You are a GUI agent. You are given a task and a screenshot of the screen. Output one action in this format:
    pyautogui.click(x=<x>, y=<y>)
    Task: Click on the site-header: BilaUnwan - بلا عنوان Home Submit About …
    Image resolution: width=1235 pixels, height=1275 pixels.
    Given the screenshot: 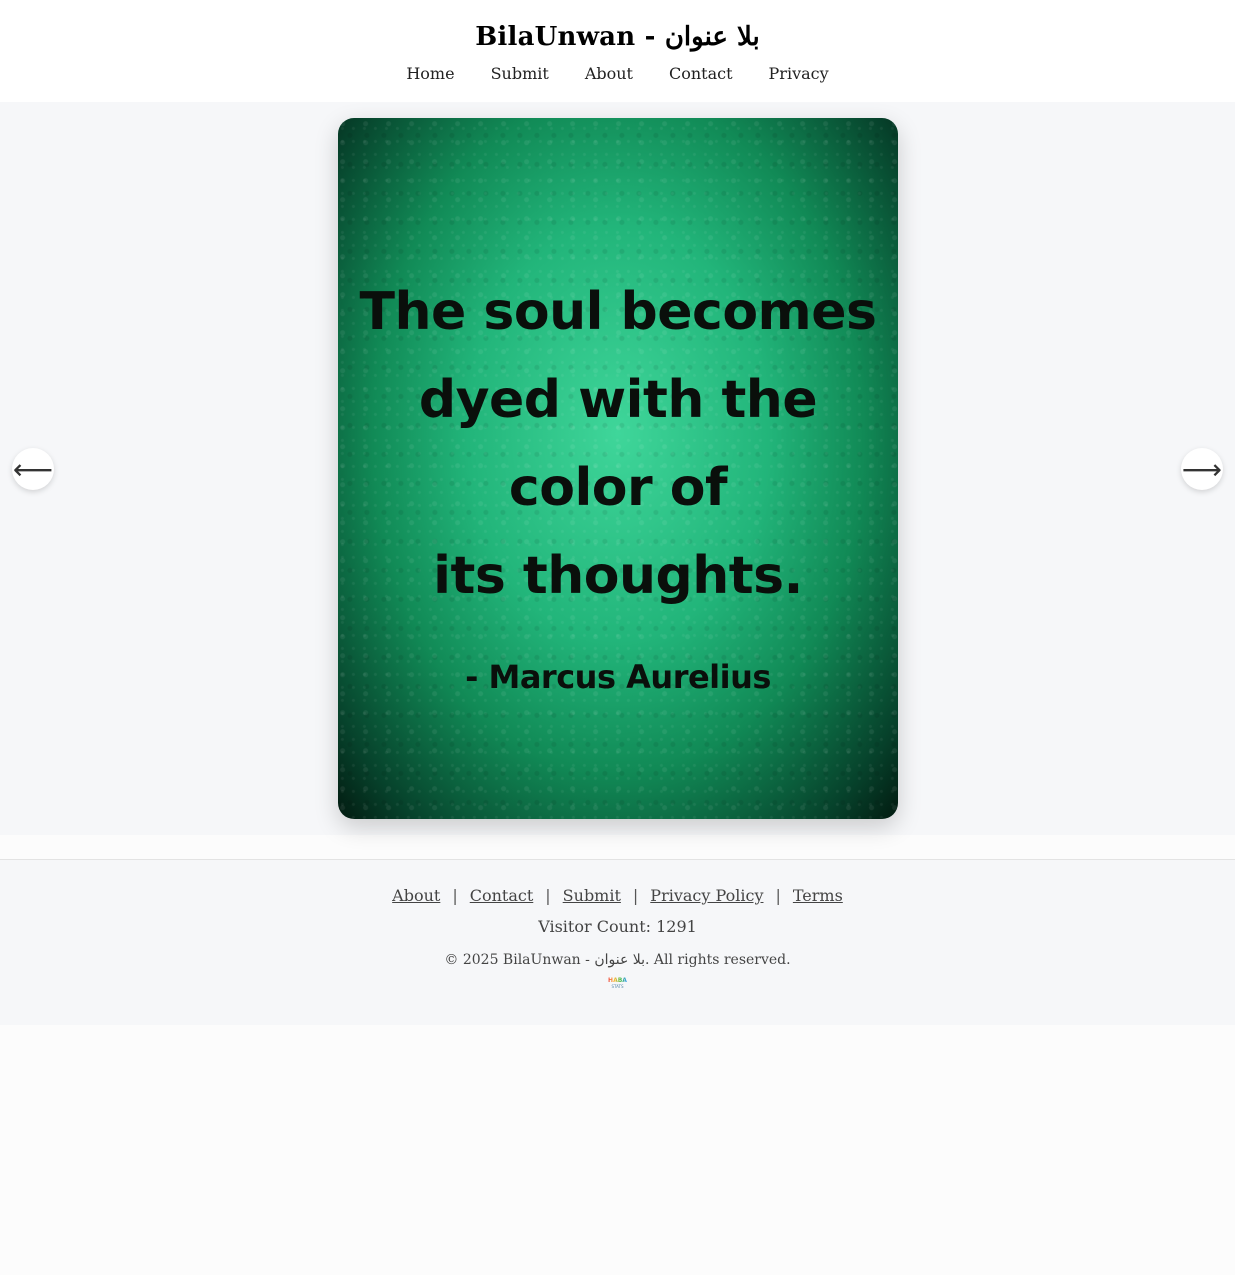 What is the action you would take?
    pyautogui.click(x=617, y=51)
    